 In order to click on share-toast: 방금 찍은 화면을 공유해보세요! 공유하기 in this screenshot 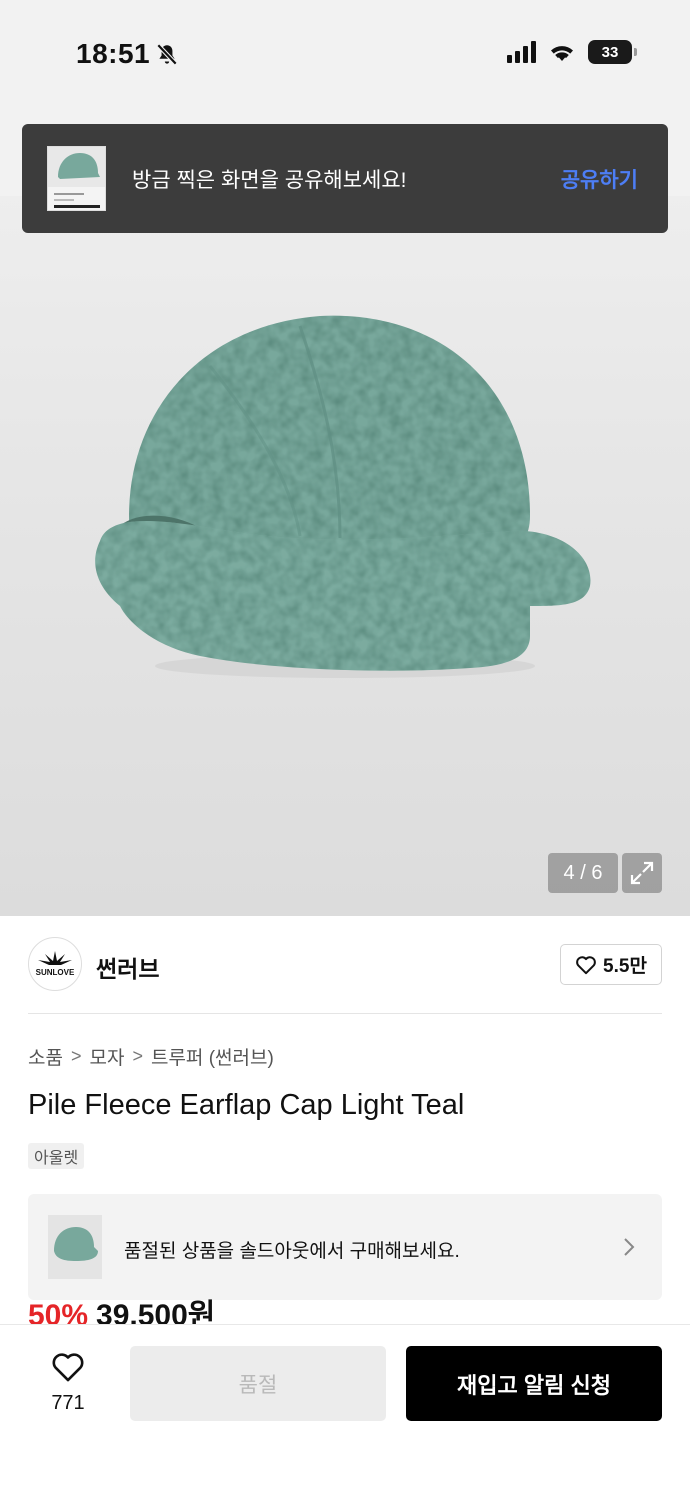, I will do `click(345, 178)`.